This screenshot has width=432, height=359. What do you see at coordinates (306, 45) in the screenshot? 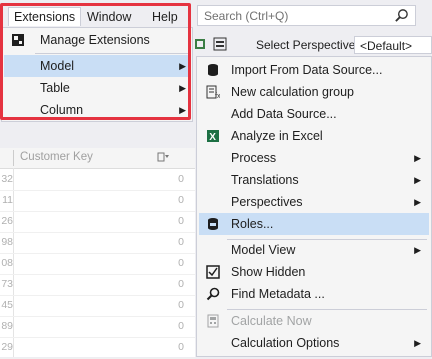
I see `select-perspective-label: Select Perspective` at bounding box center [306, 45].